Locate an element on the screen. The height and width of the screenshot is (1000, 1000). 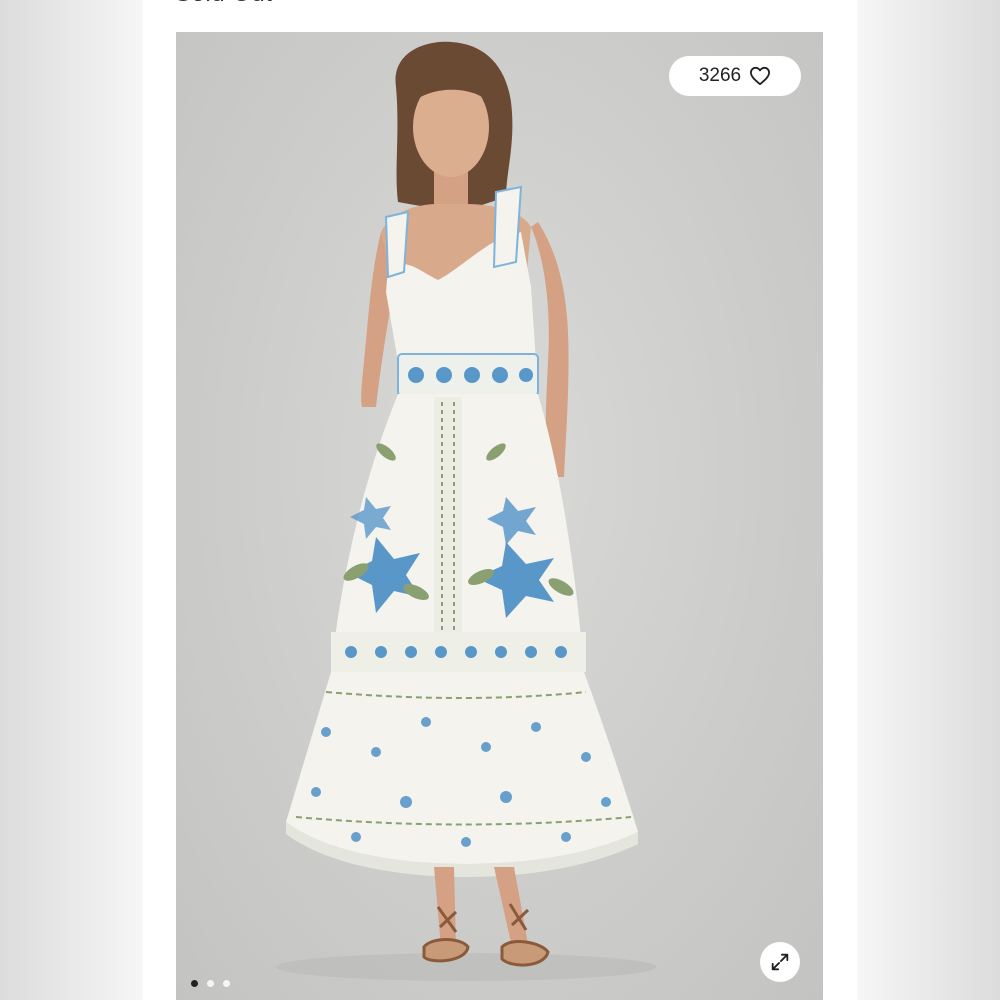
left-backdrop is located at coordinates (71, 500).